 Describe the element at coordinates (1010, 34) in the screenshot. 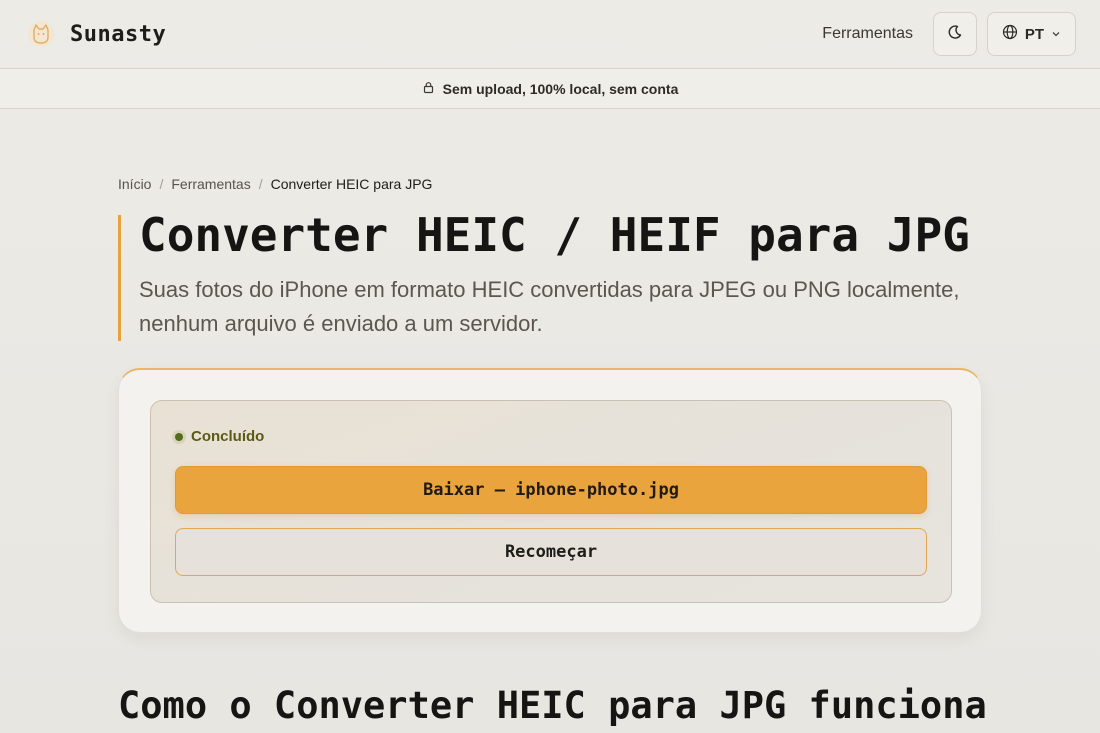

I see `globe-icon` at that location.